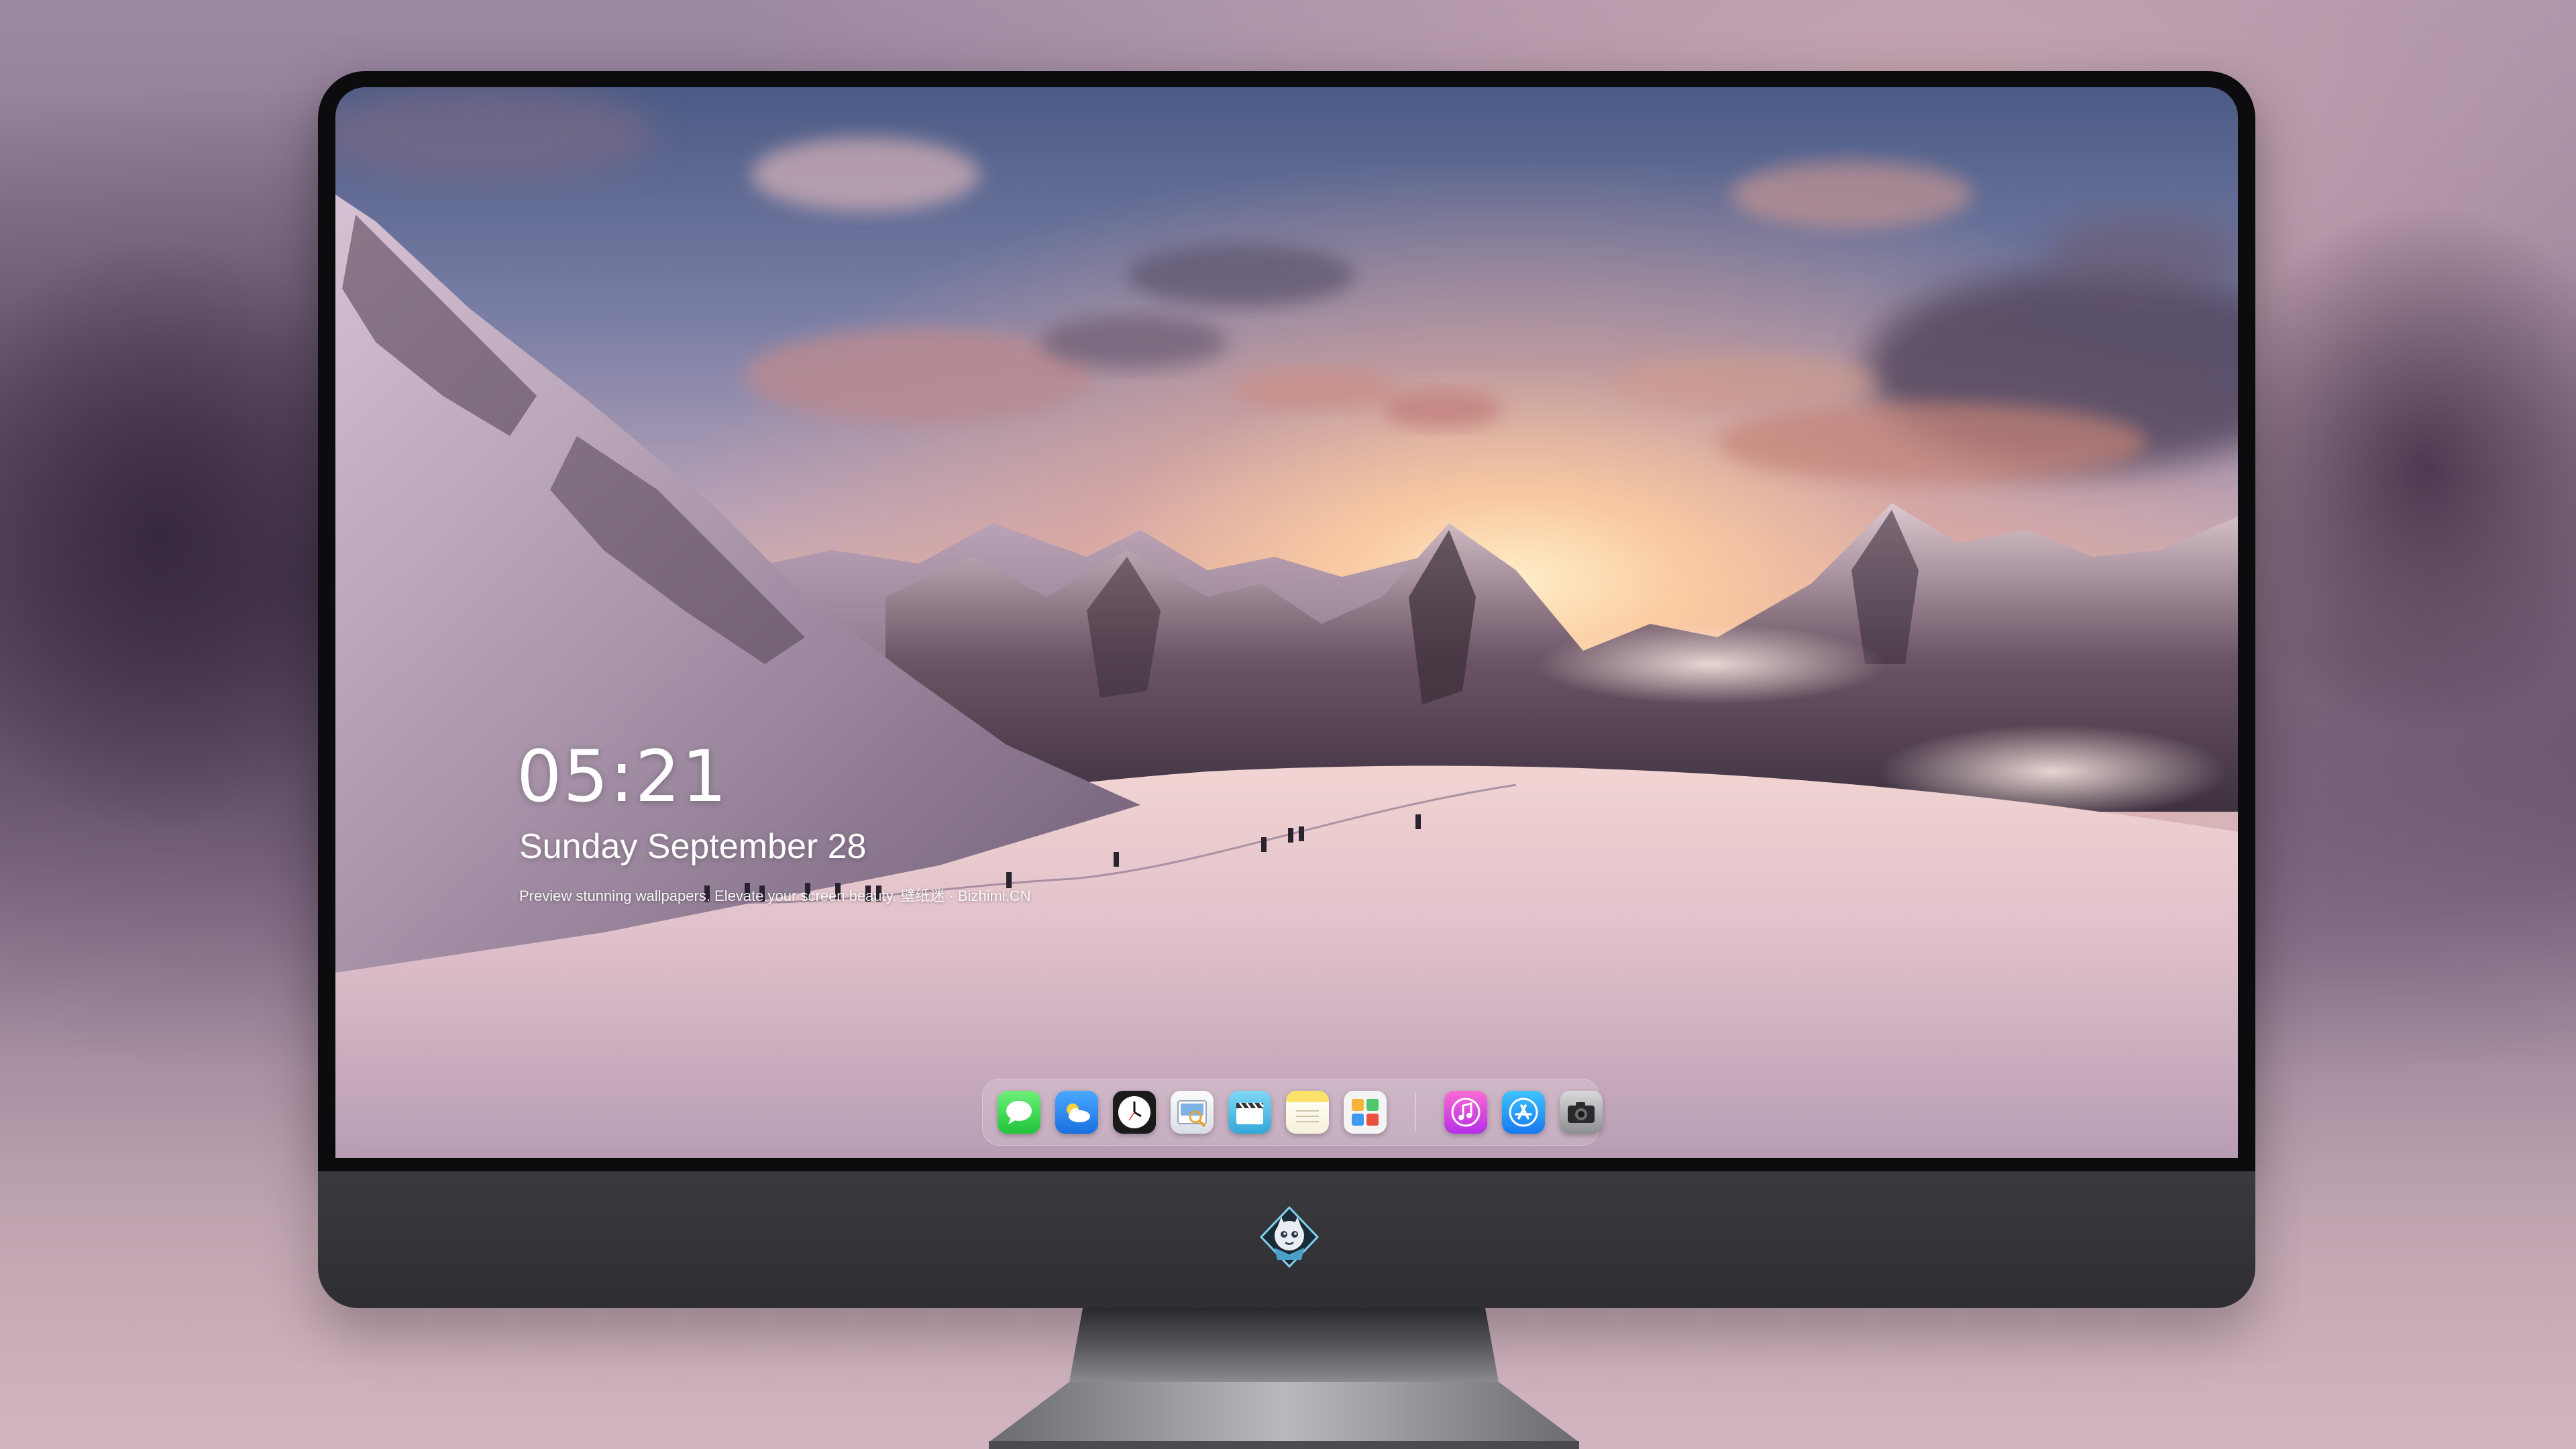 This screenshot has width=2576, height=1449. I want to click on app-store-icon, so click(1523, 1112).